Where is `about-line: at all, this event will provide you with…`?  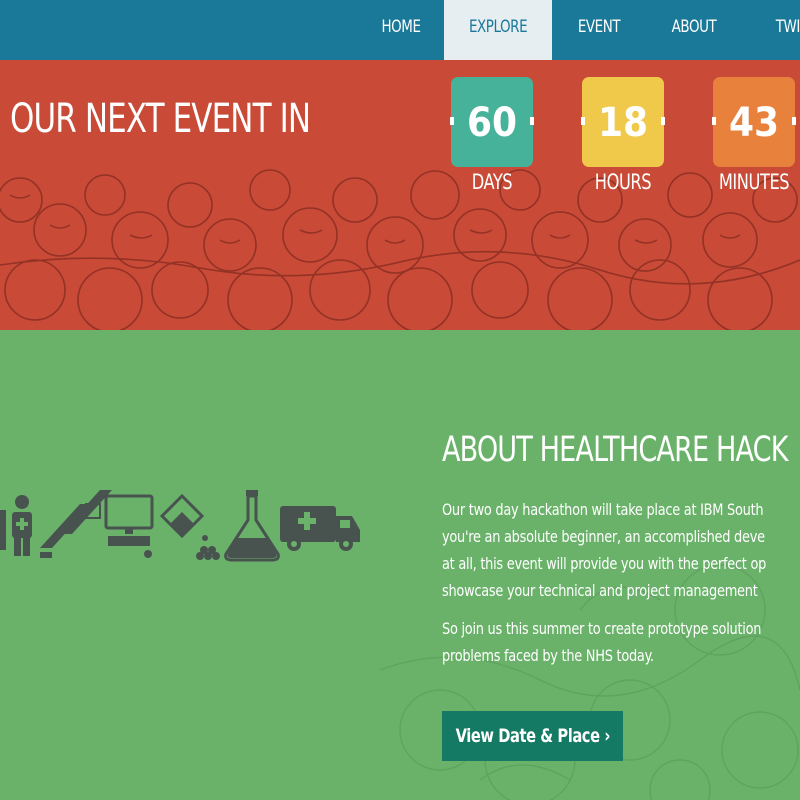 about-line: at all, this event will provide you with… is located at coordinates (604, 563).